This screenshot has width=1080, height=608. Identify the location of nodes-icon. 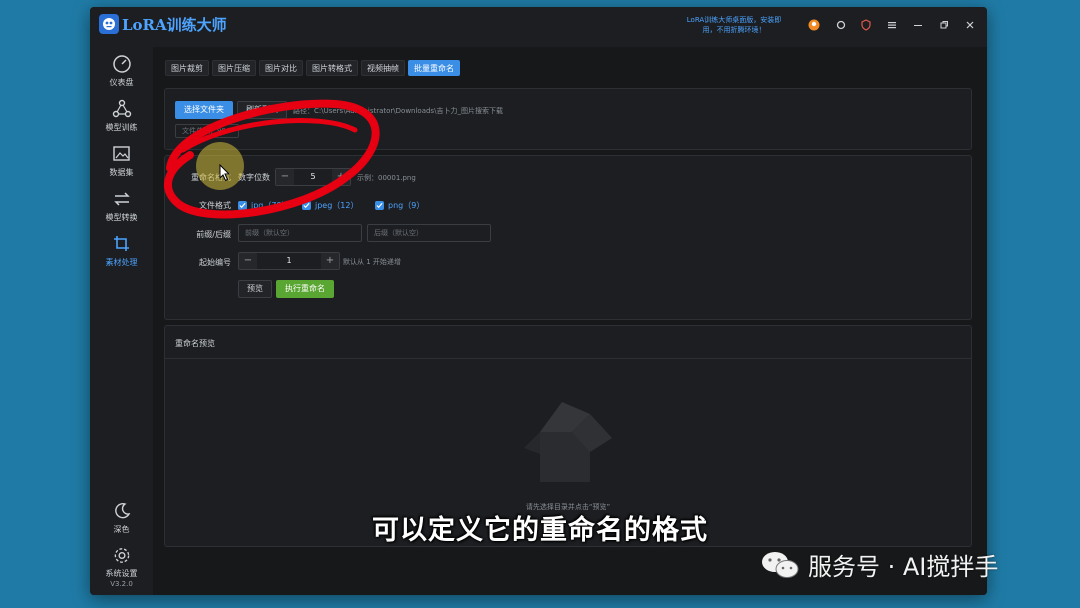
(121, 108).